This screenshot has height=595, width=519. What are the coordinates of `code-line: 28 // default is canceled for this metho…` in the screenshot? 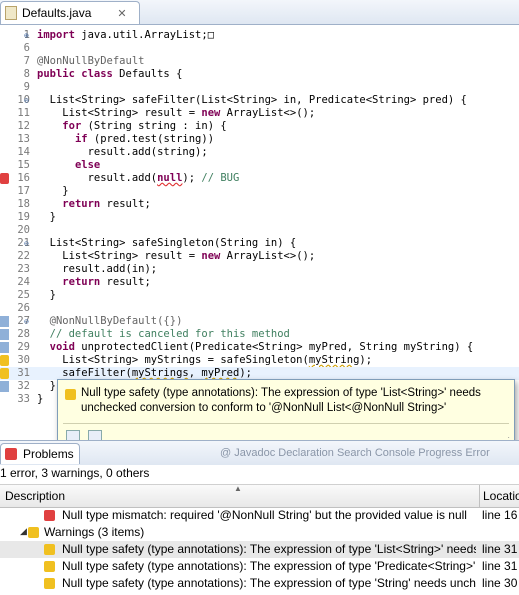 It's located at (259, 334).